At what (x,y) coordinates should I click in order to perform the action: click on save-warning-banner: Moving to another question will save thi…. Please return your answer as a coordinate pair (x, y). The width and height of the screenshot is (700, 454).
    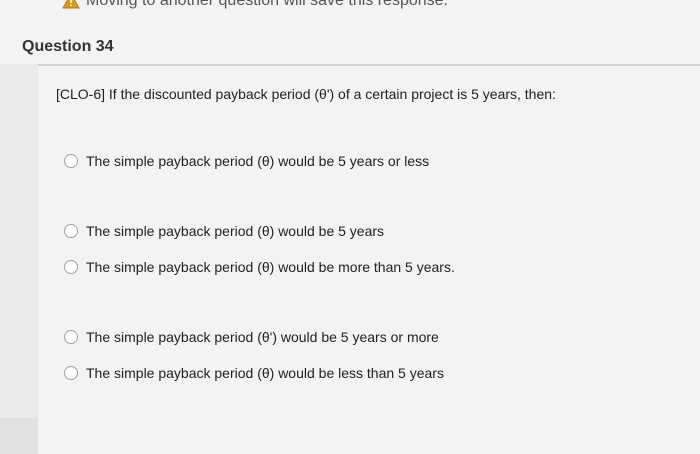
    Looking at the image, I should click on (255, 5).